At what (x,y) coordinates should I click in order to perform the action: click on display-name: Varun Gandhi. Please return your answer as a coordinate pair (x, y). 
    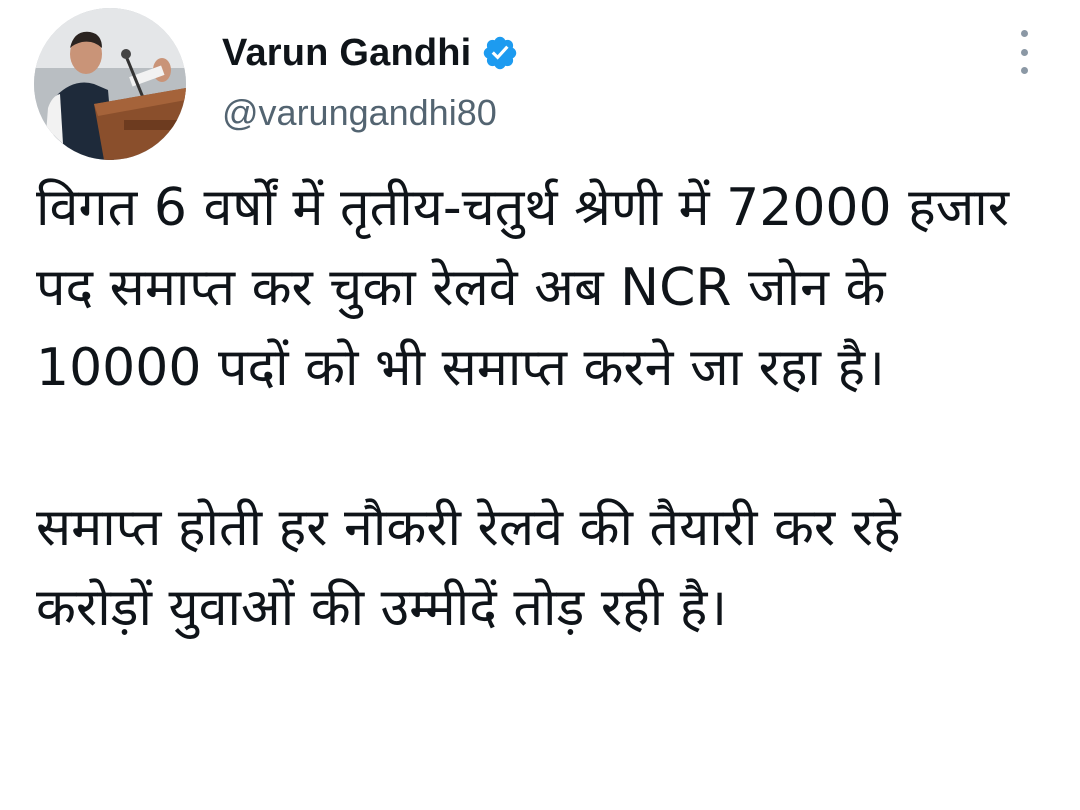
    Looking at the image, I should click on (346, 53).